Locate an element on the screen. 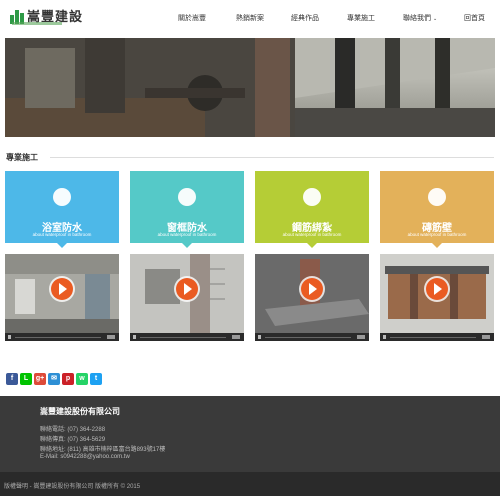 This screenshot has height=496, width=500. video-player-brick is located at coordinates (437, 297).